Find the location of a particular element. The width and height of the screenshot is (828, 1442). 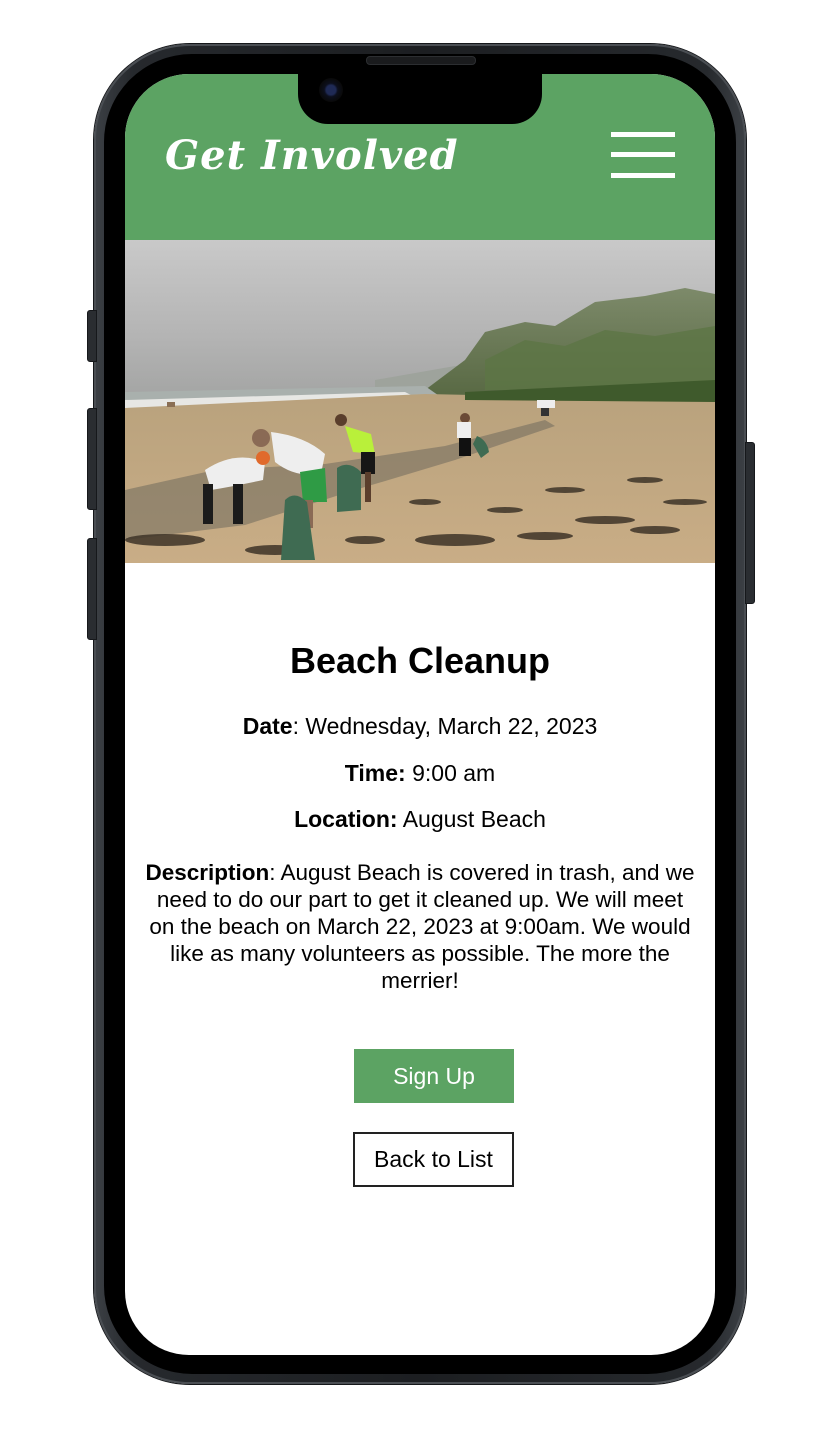

event-date: Date: Wednesday, March 22, 2023 is located at coordinates (420, 726).